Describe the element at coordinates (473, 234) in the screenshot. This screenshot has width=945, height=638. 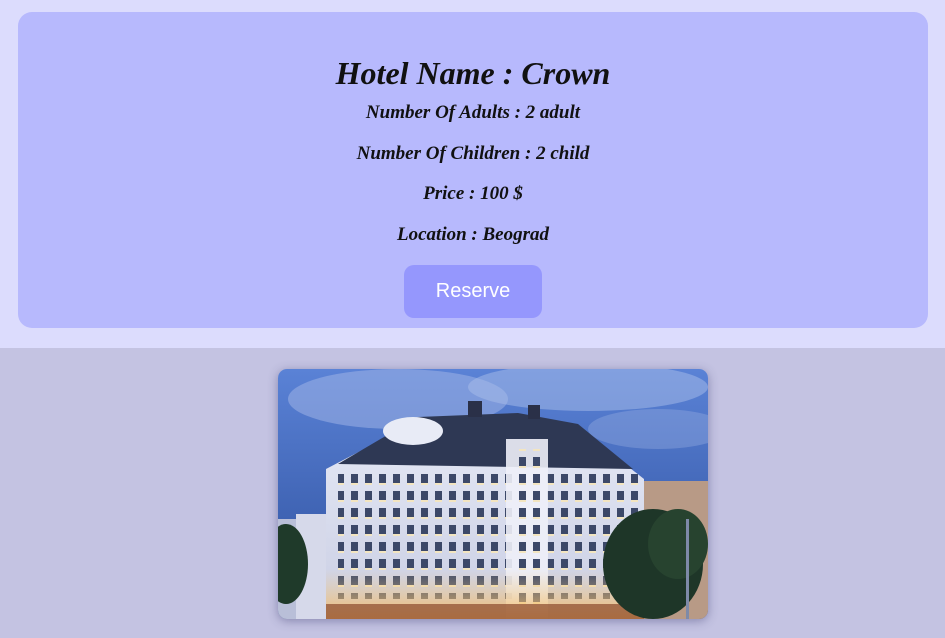
I see `location-label: Location : Beograd` at that location.